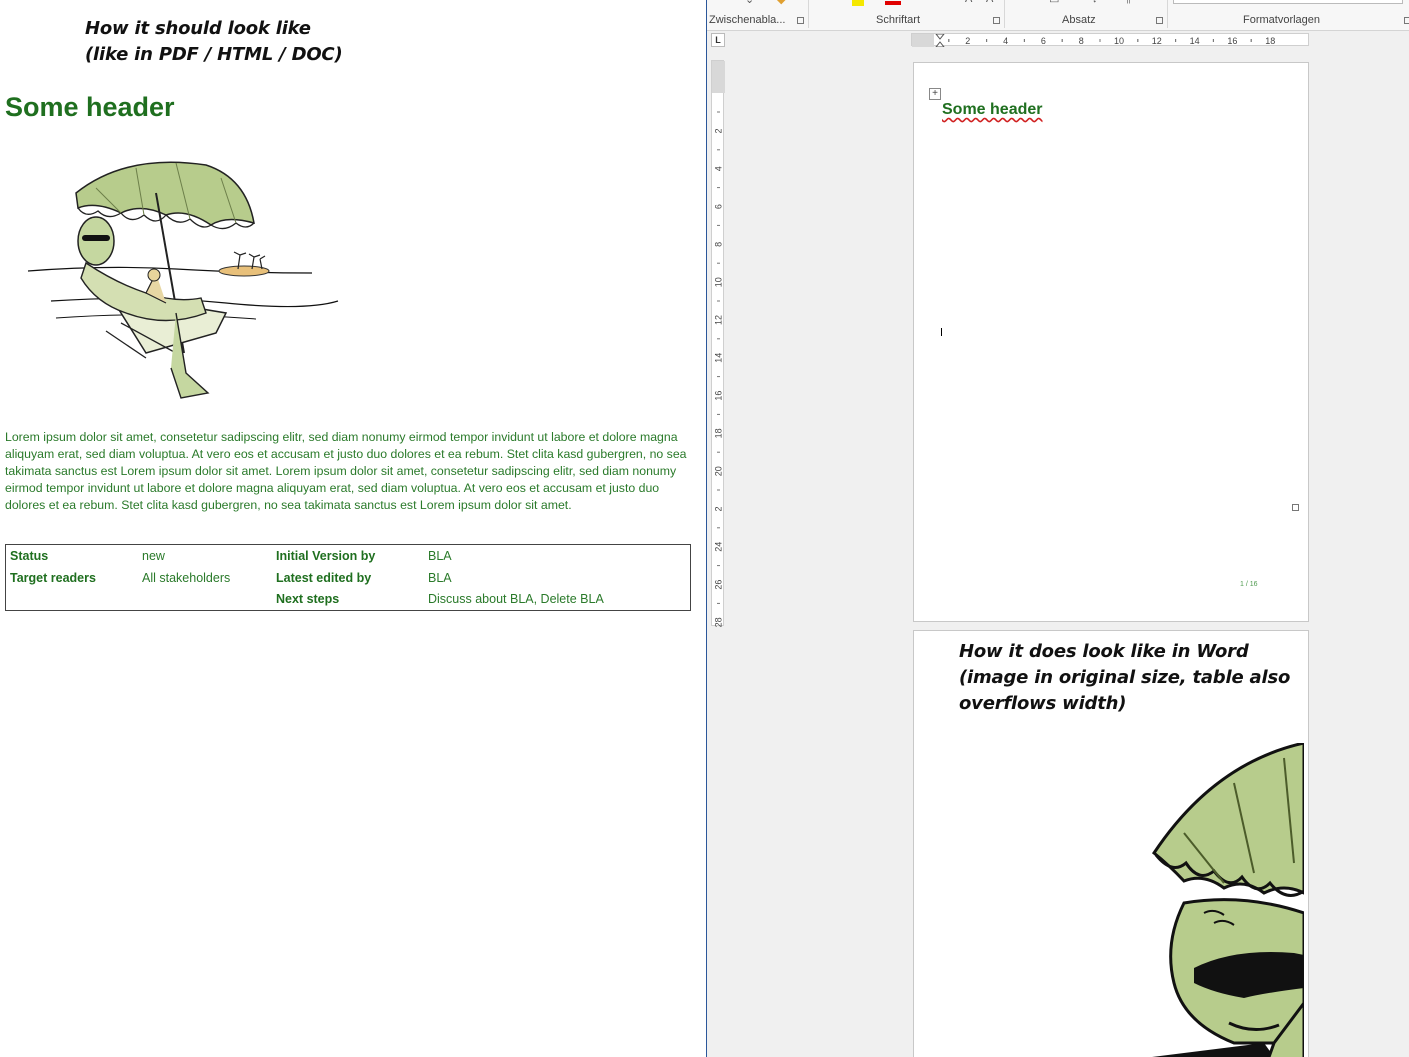 This screenshot has height=1057, width=1409. Describe the element at coordinates (858, 3) in the screenshot. I see `highlight-icon` at that location.